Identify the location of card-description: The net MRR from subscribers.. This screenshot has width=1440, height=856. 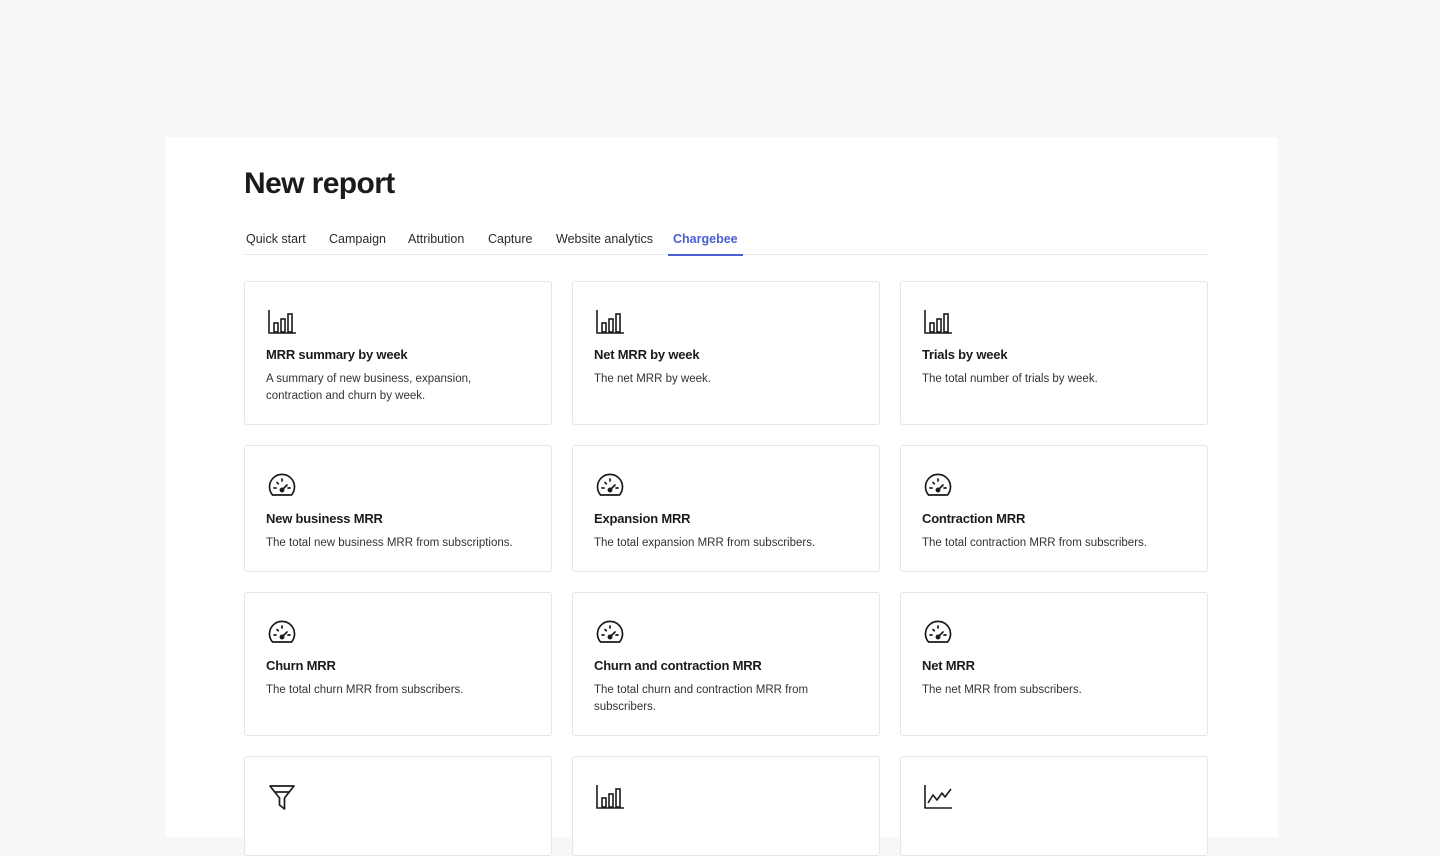
(1002, 690).